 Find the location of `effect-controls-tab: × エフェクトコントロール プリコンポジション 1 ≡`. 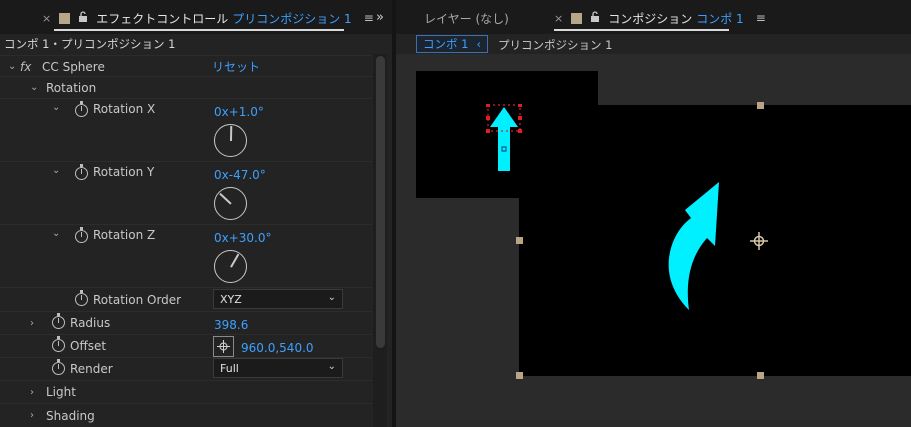

effect-controls-tab: × エフェクトコントロール プリコンポジション 1 ≡ is located at coordinates (208, 18).